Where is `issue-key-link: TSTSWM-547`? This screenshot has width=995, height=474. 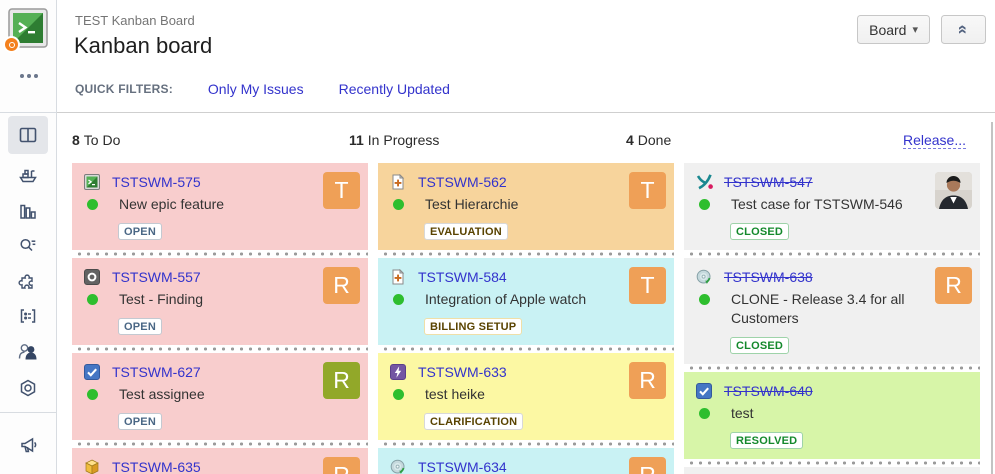
issue-key-link: TSTSWM-547 is located at coordinates (768, 182).